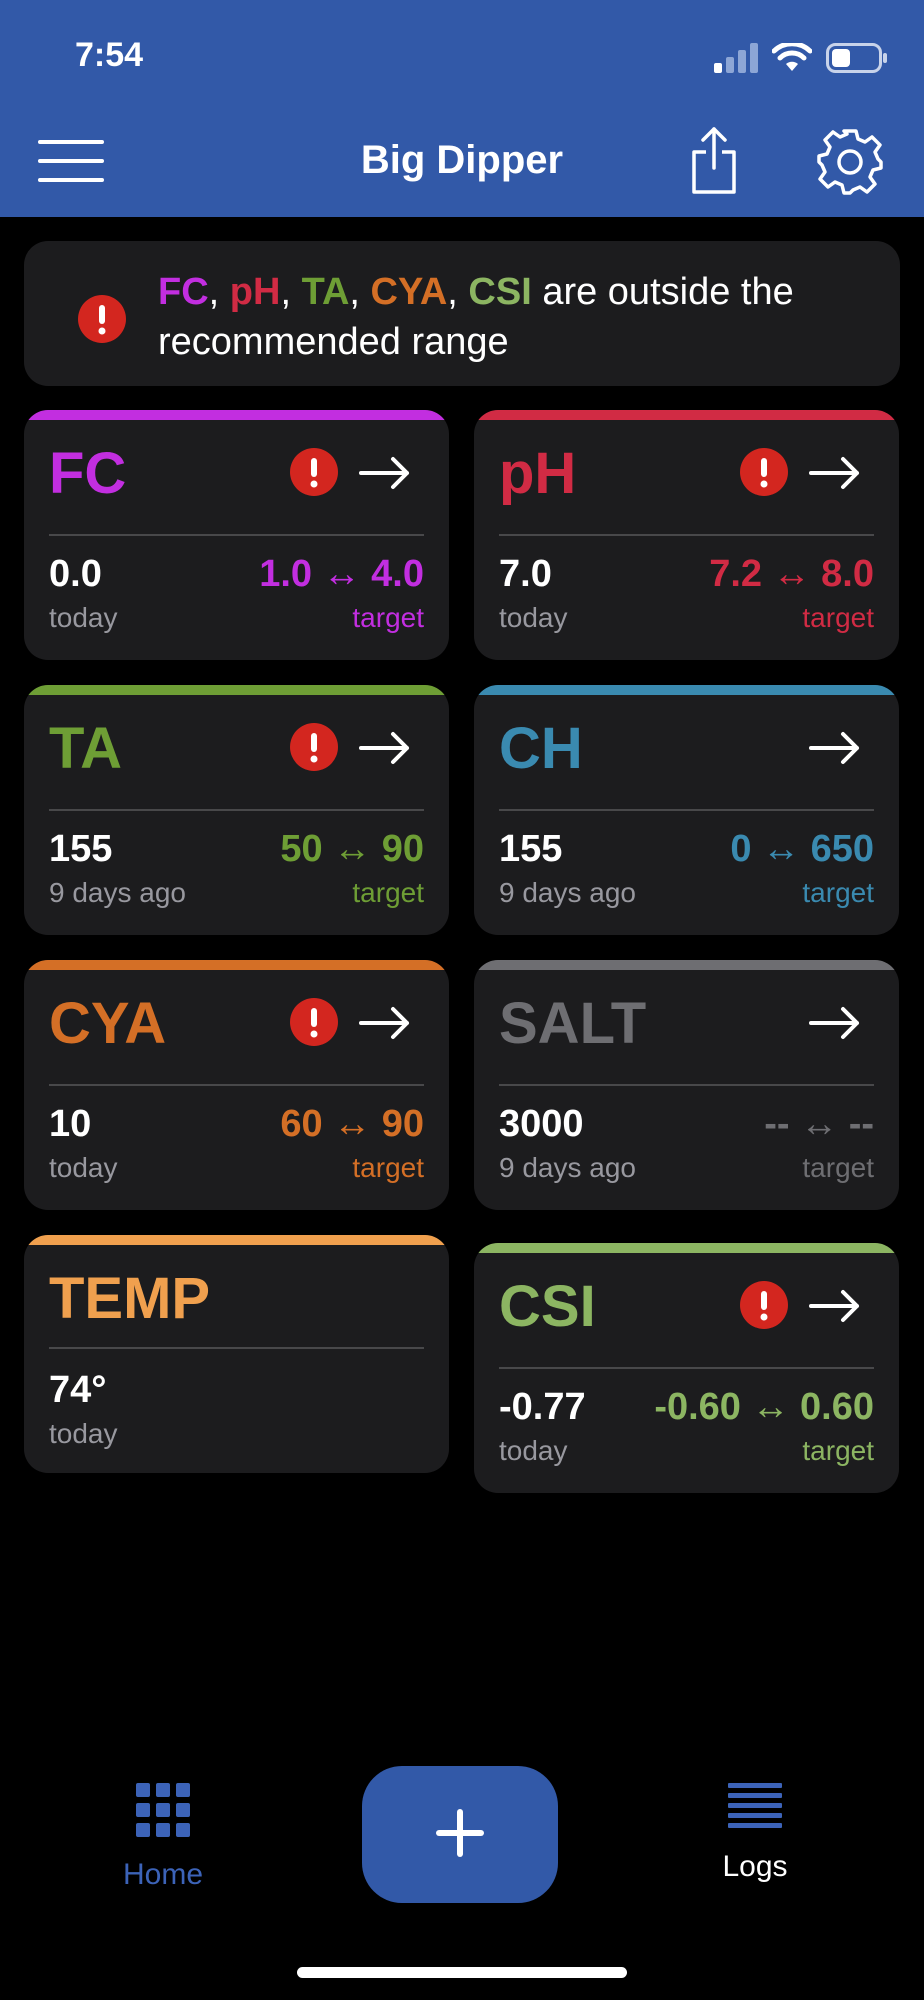 This screenshot has height=2000, width=924. What do you see at coordinates (573, 1023) in the screenshot?
I see `card-title: SALT` at bounding box center [573, 1023].